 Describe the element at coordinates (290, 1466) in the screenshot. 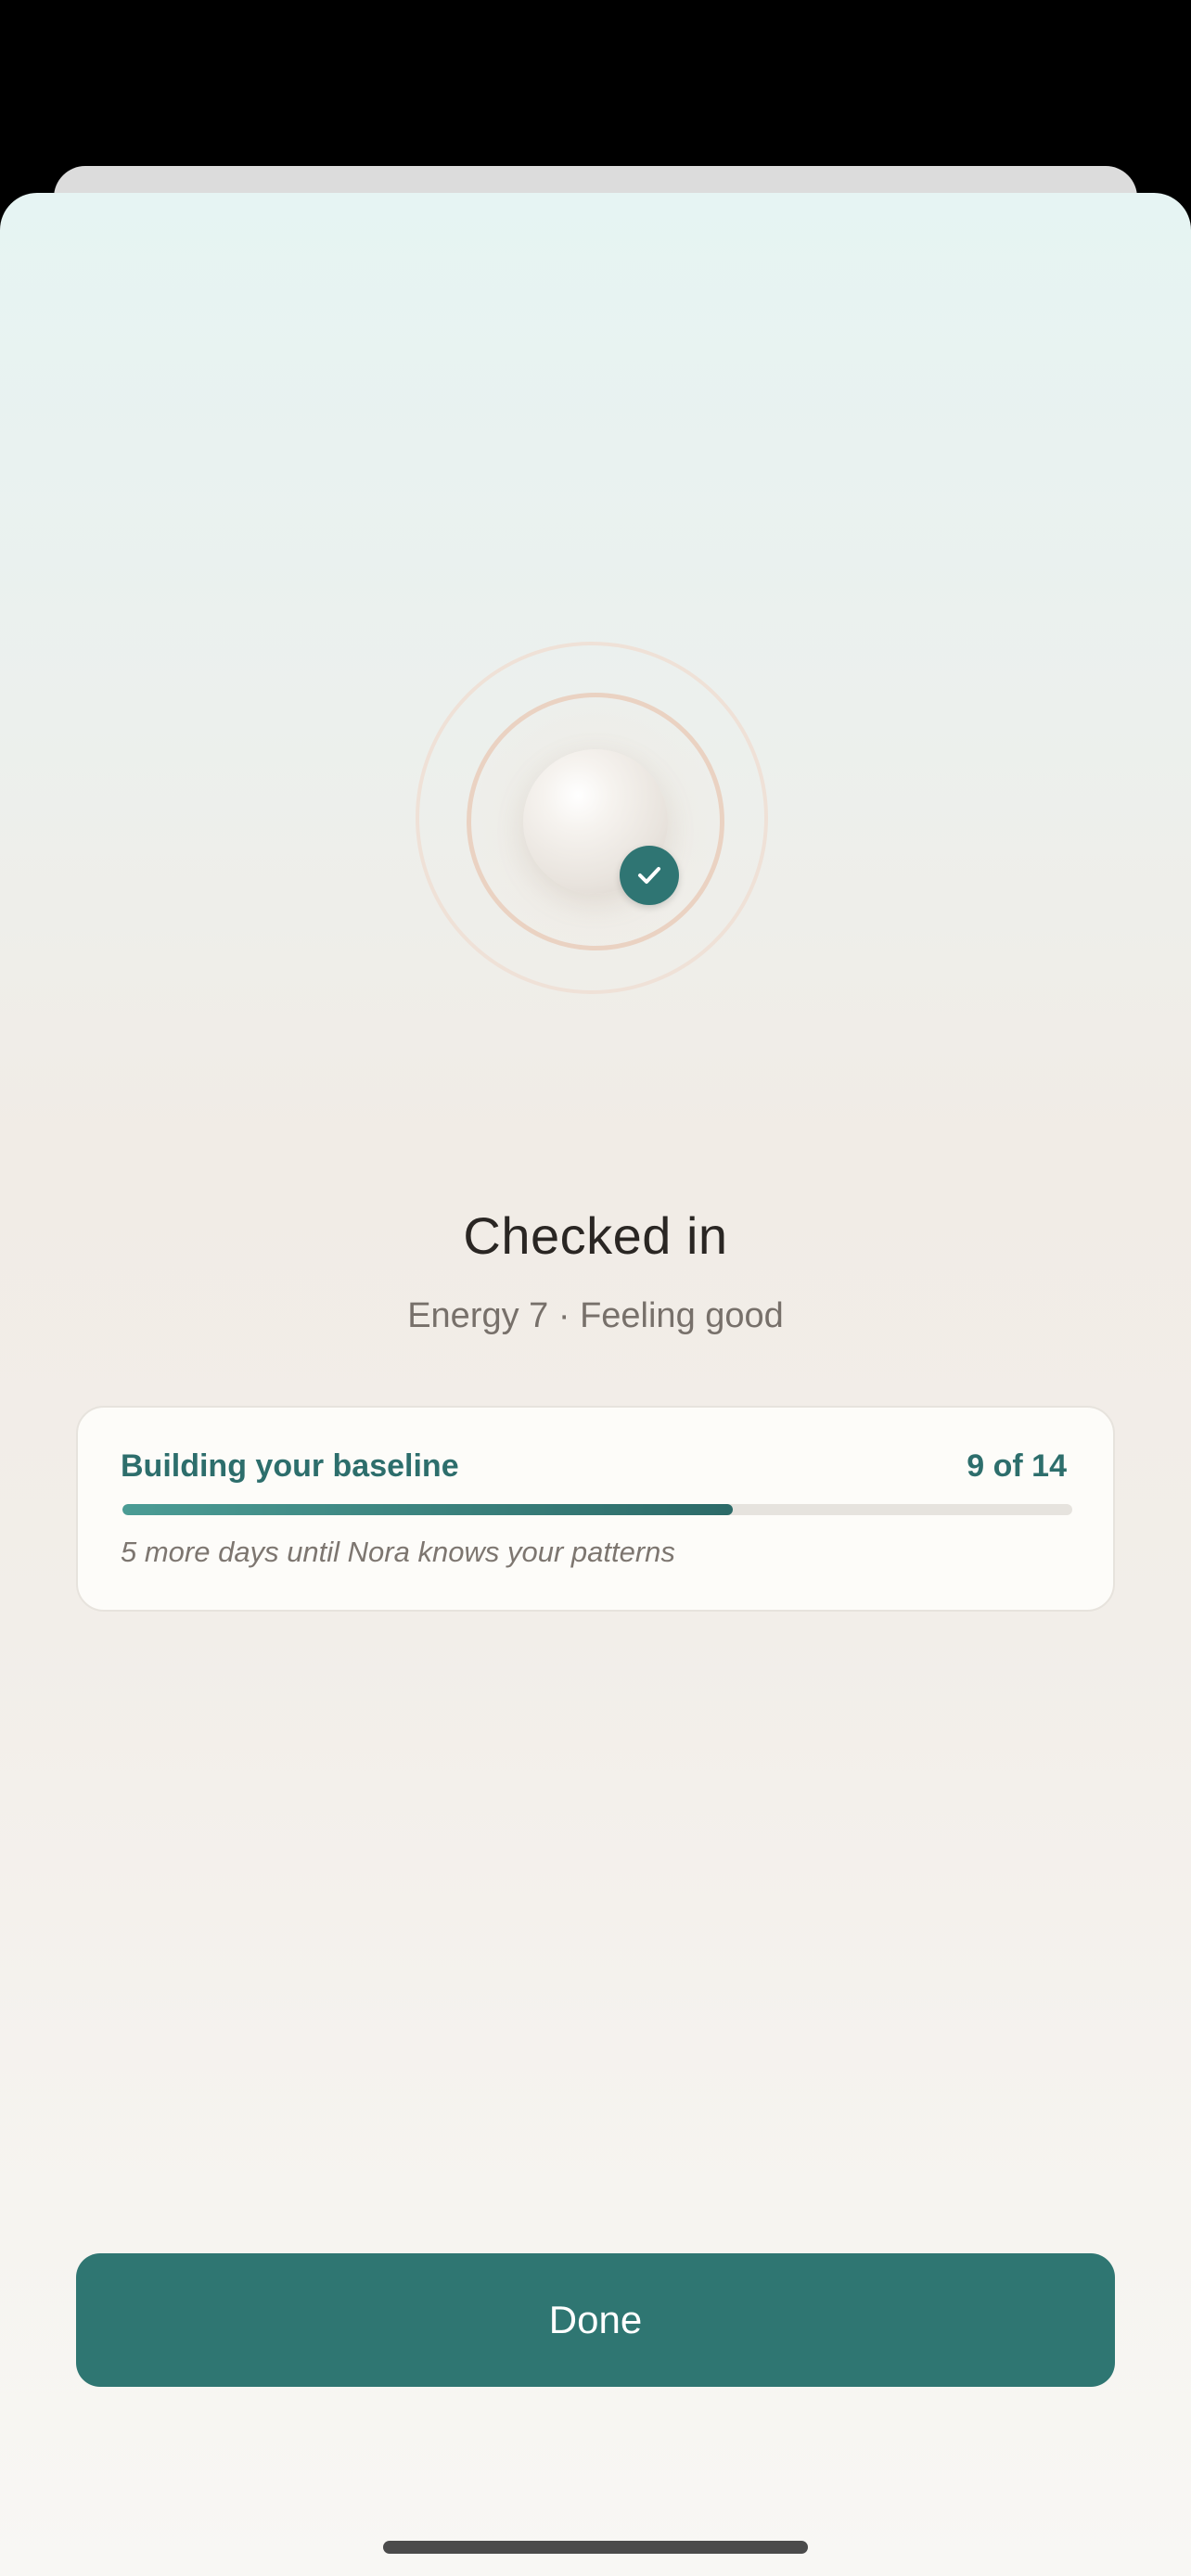

I see `baseline-title: Building your baseline` at that location.